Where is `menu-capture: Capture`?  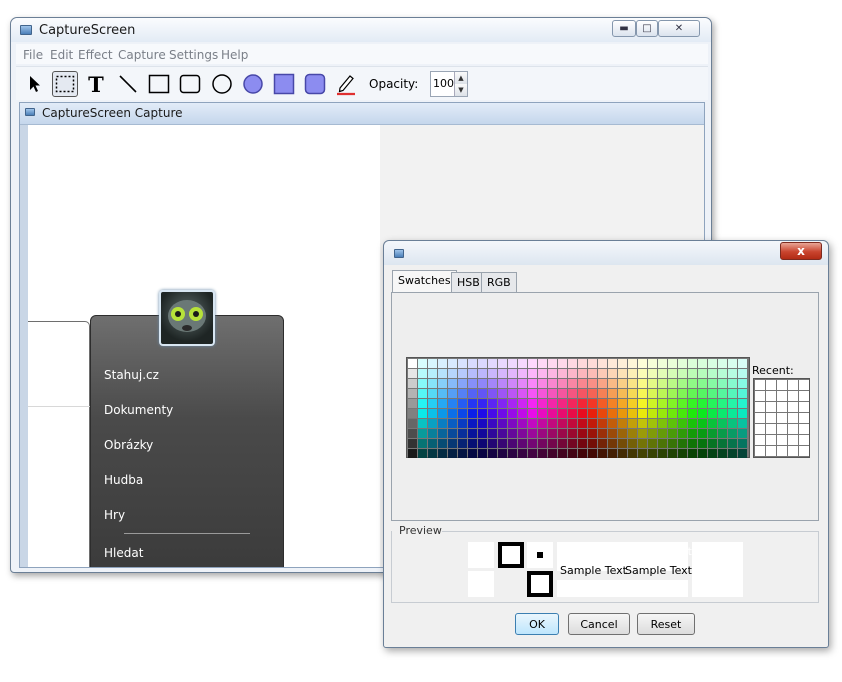 menu-capture: Capture is located at coordinates (142, 55).